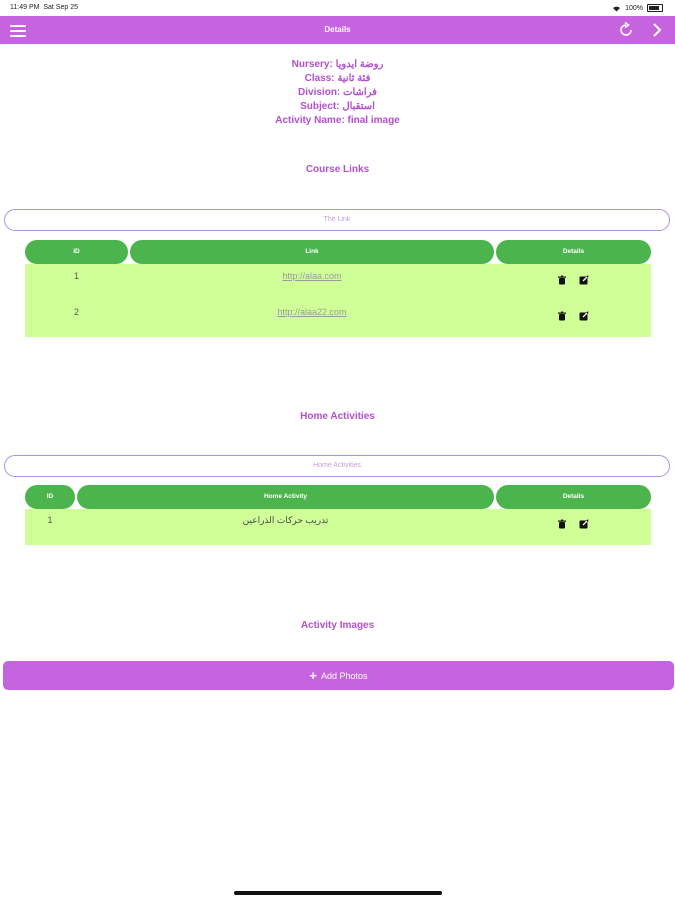 The height and width of the screenshot is (900, 675). Describe the element at coordinates (337, 466) in the screenshot. I see `home-activity-search-input: Home Activities` at that location.